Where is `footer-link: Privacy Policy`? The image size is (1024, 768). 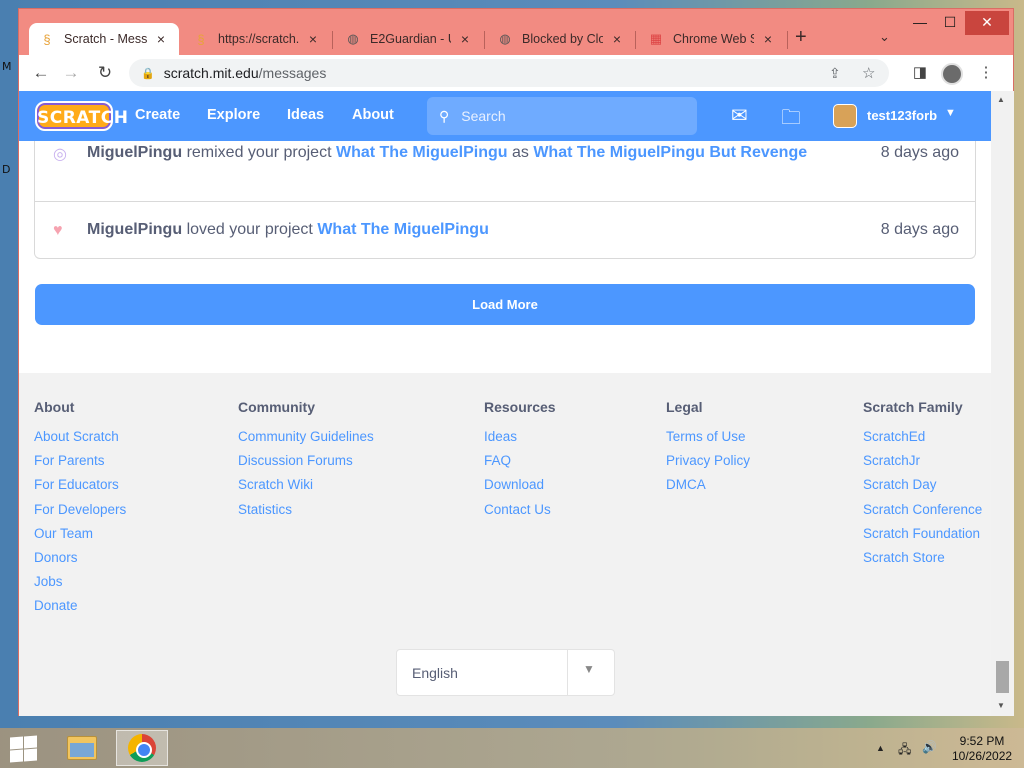 footer-link: Privacy Policy is located at coordinates (708, 465).